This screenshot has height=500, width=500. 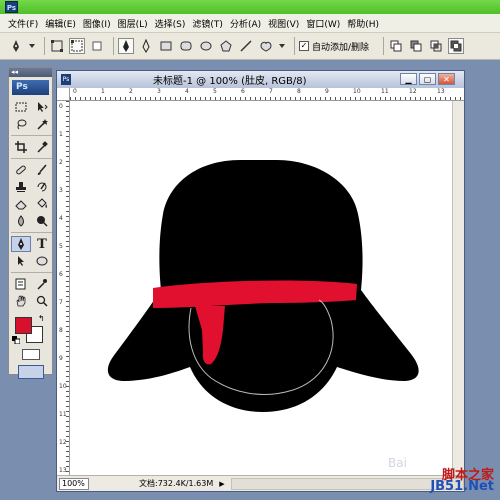 I want to click on status-bar: 100% 文档:732.4K/1.63M ▶, so click(x=260, y=483).